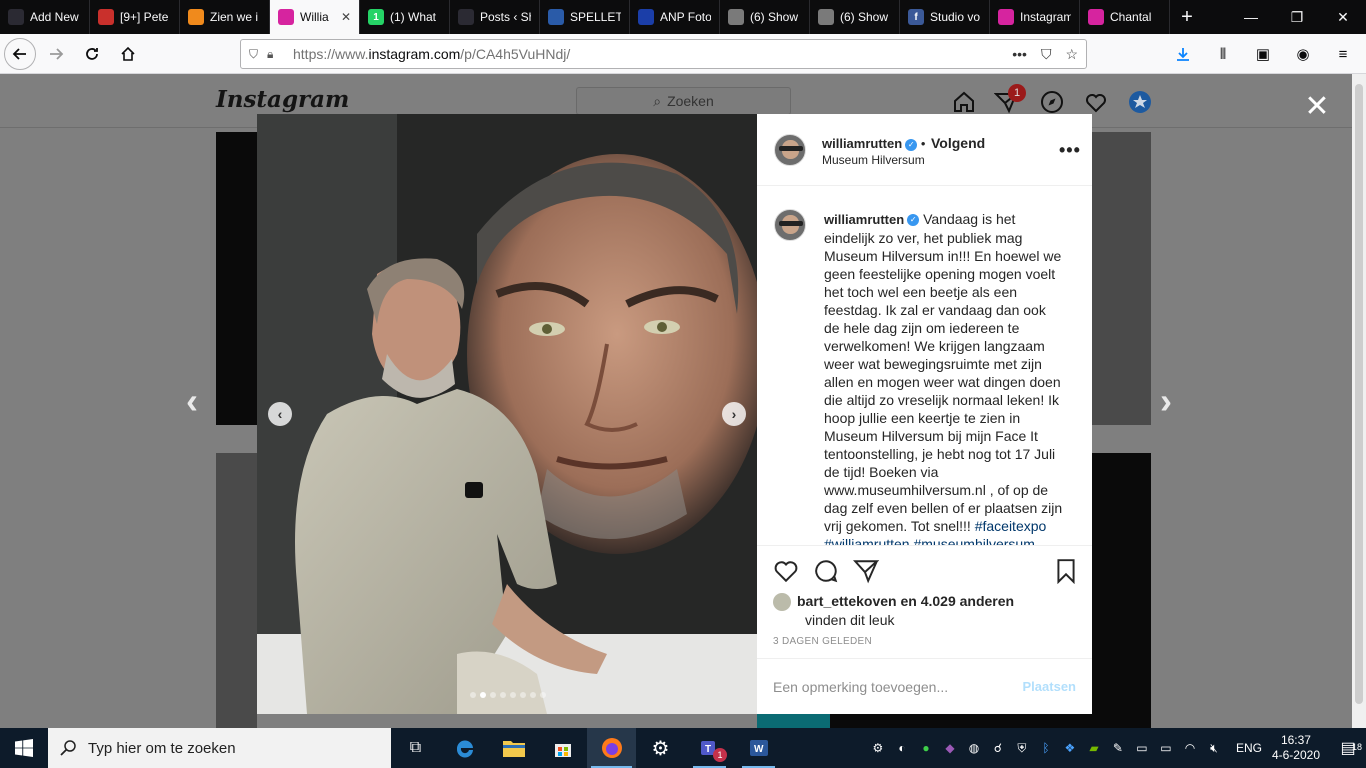  I want to click on library-button: ⫴, so click(1223, 54).